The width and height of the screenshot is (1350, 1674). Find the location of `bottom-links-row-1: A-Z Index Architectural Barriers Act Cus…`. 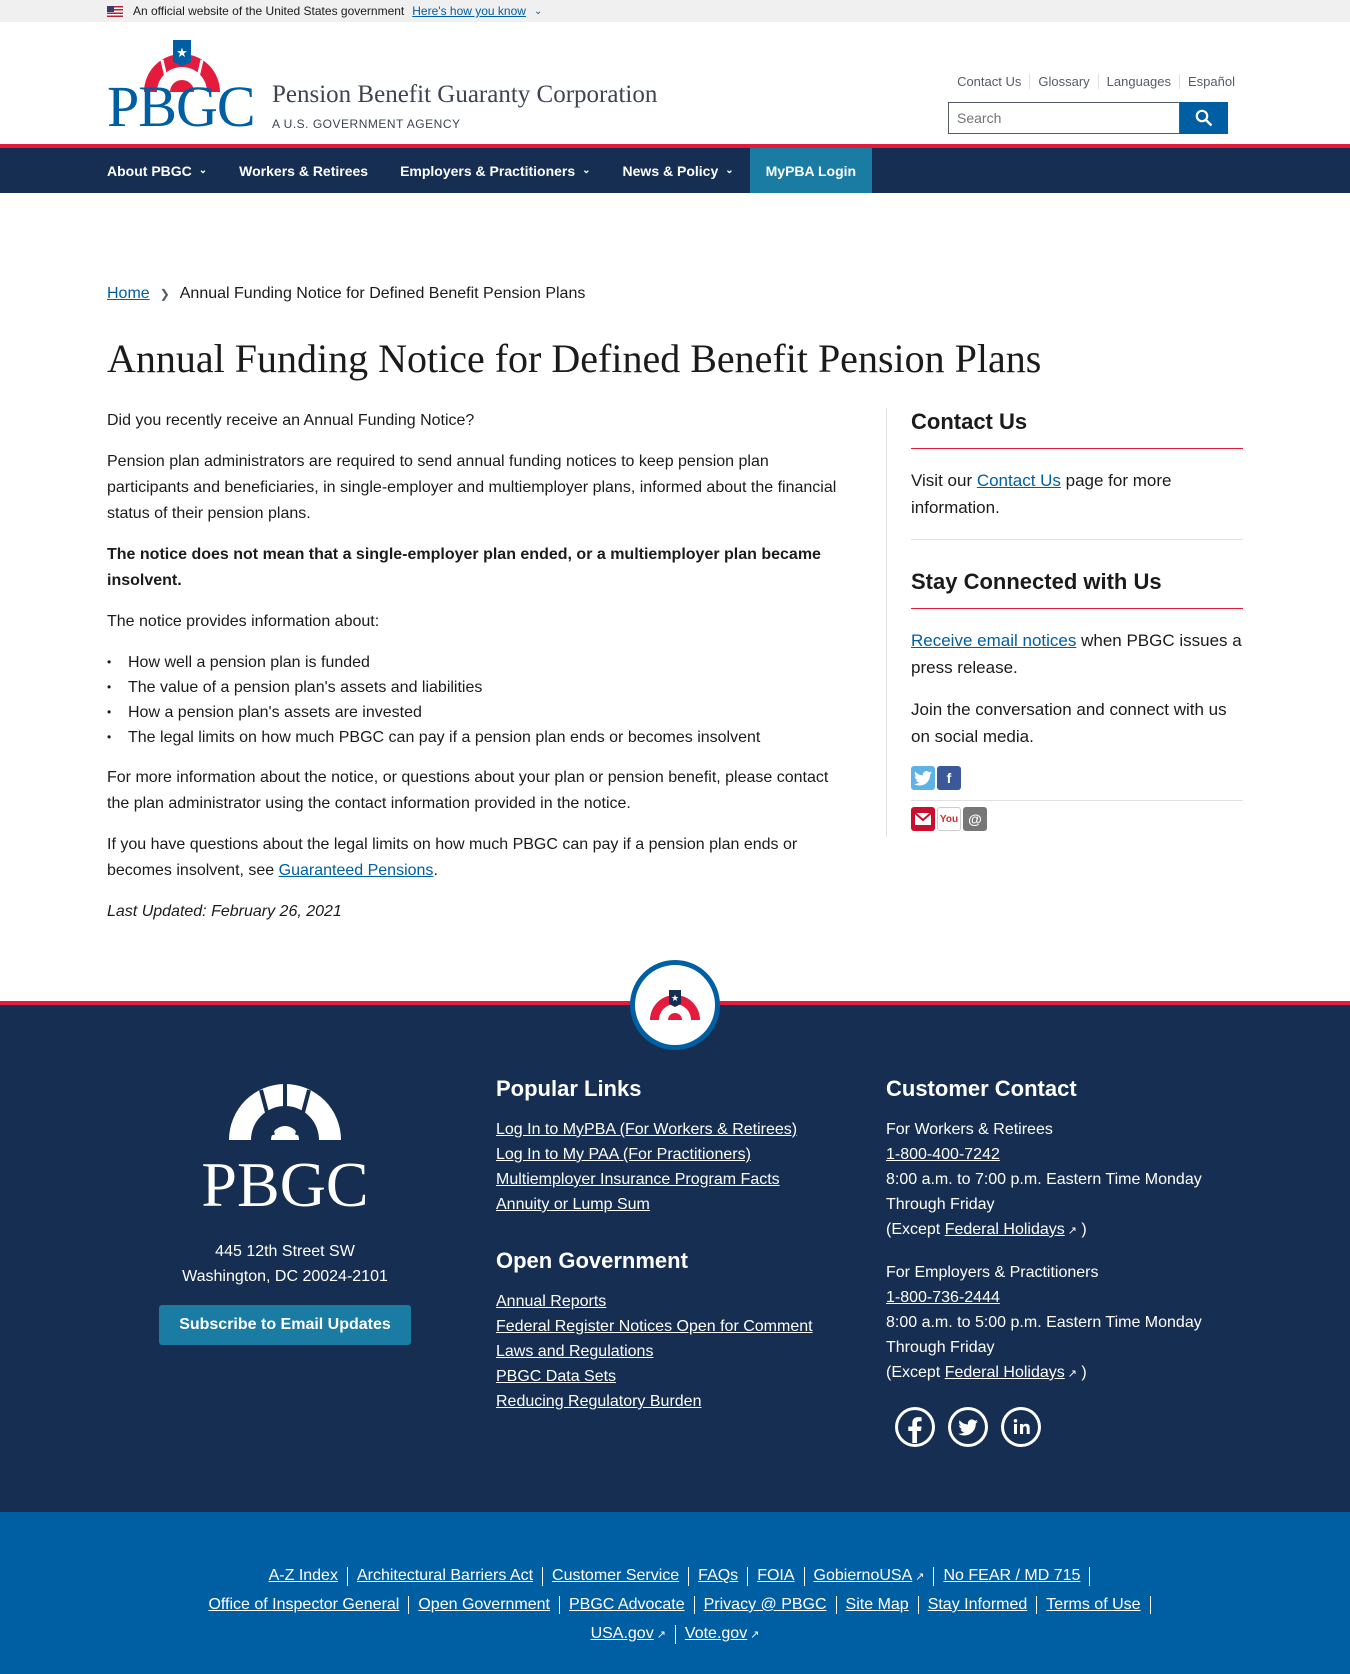

bottom-links-row-1: A-Z Index Architectural Barriers Act Cus… is located at coordinates (675, 1576).